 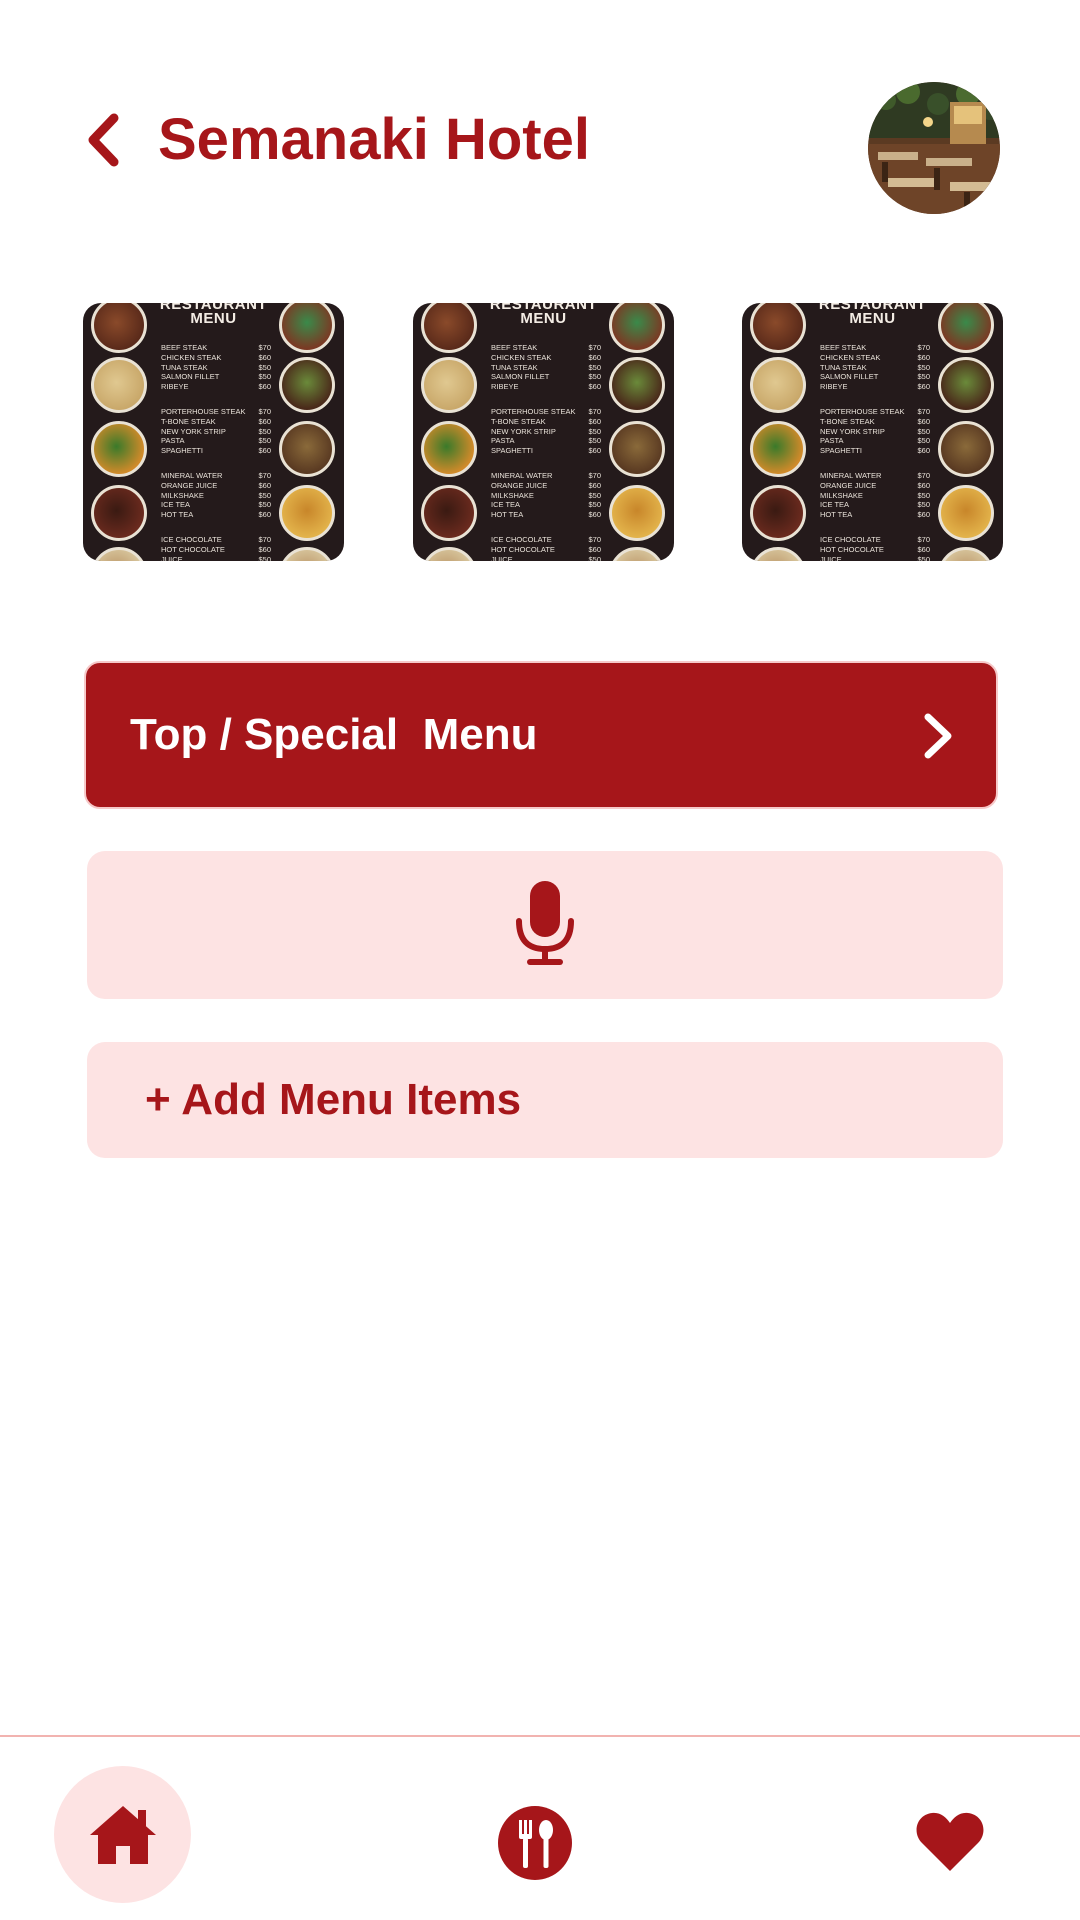 I want to click on menu-line: T-BONE STEAK $60, so click(x=216, y=422).